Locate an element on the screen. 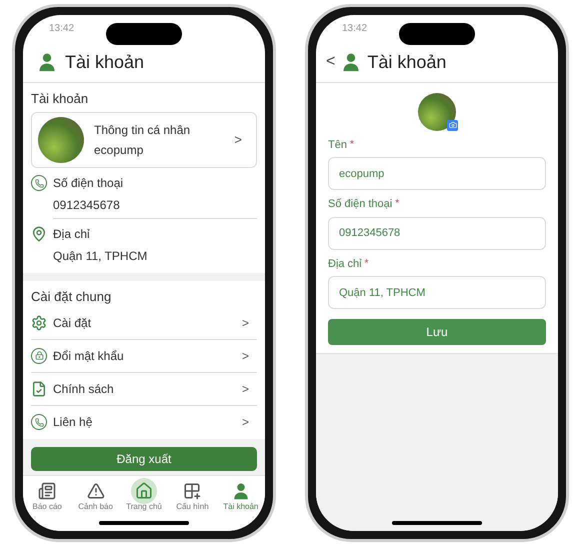 The height and width of the screenshot is (545, 581). menu-label: Chính sách is located at coordinates (84, 389).